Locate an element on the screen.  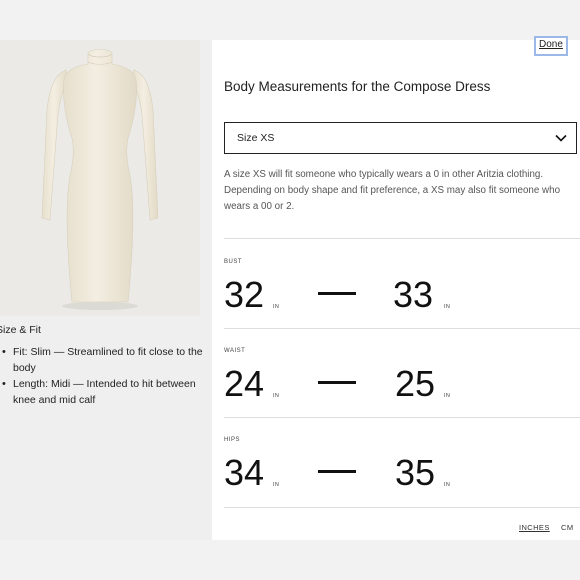
measurement-max: 33 is located at coordinates (413, 294).